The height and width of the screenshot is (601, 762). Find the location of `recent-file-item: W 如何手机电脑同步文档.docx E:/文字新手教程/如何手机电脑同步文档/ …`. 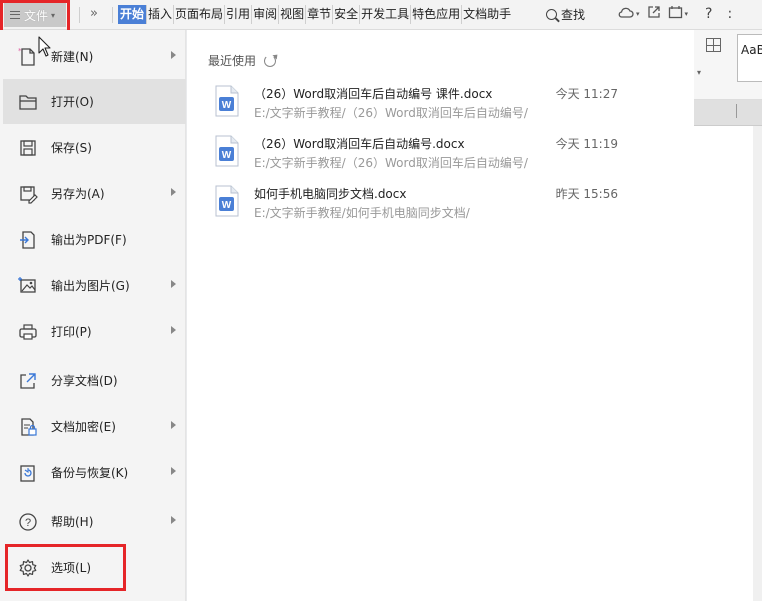

recent-file-item: W 如何手机电脑同步文档.docx E:/文字新手教程/如何手机电脑同步文档/ … is located at coordinates (424, 205).